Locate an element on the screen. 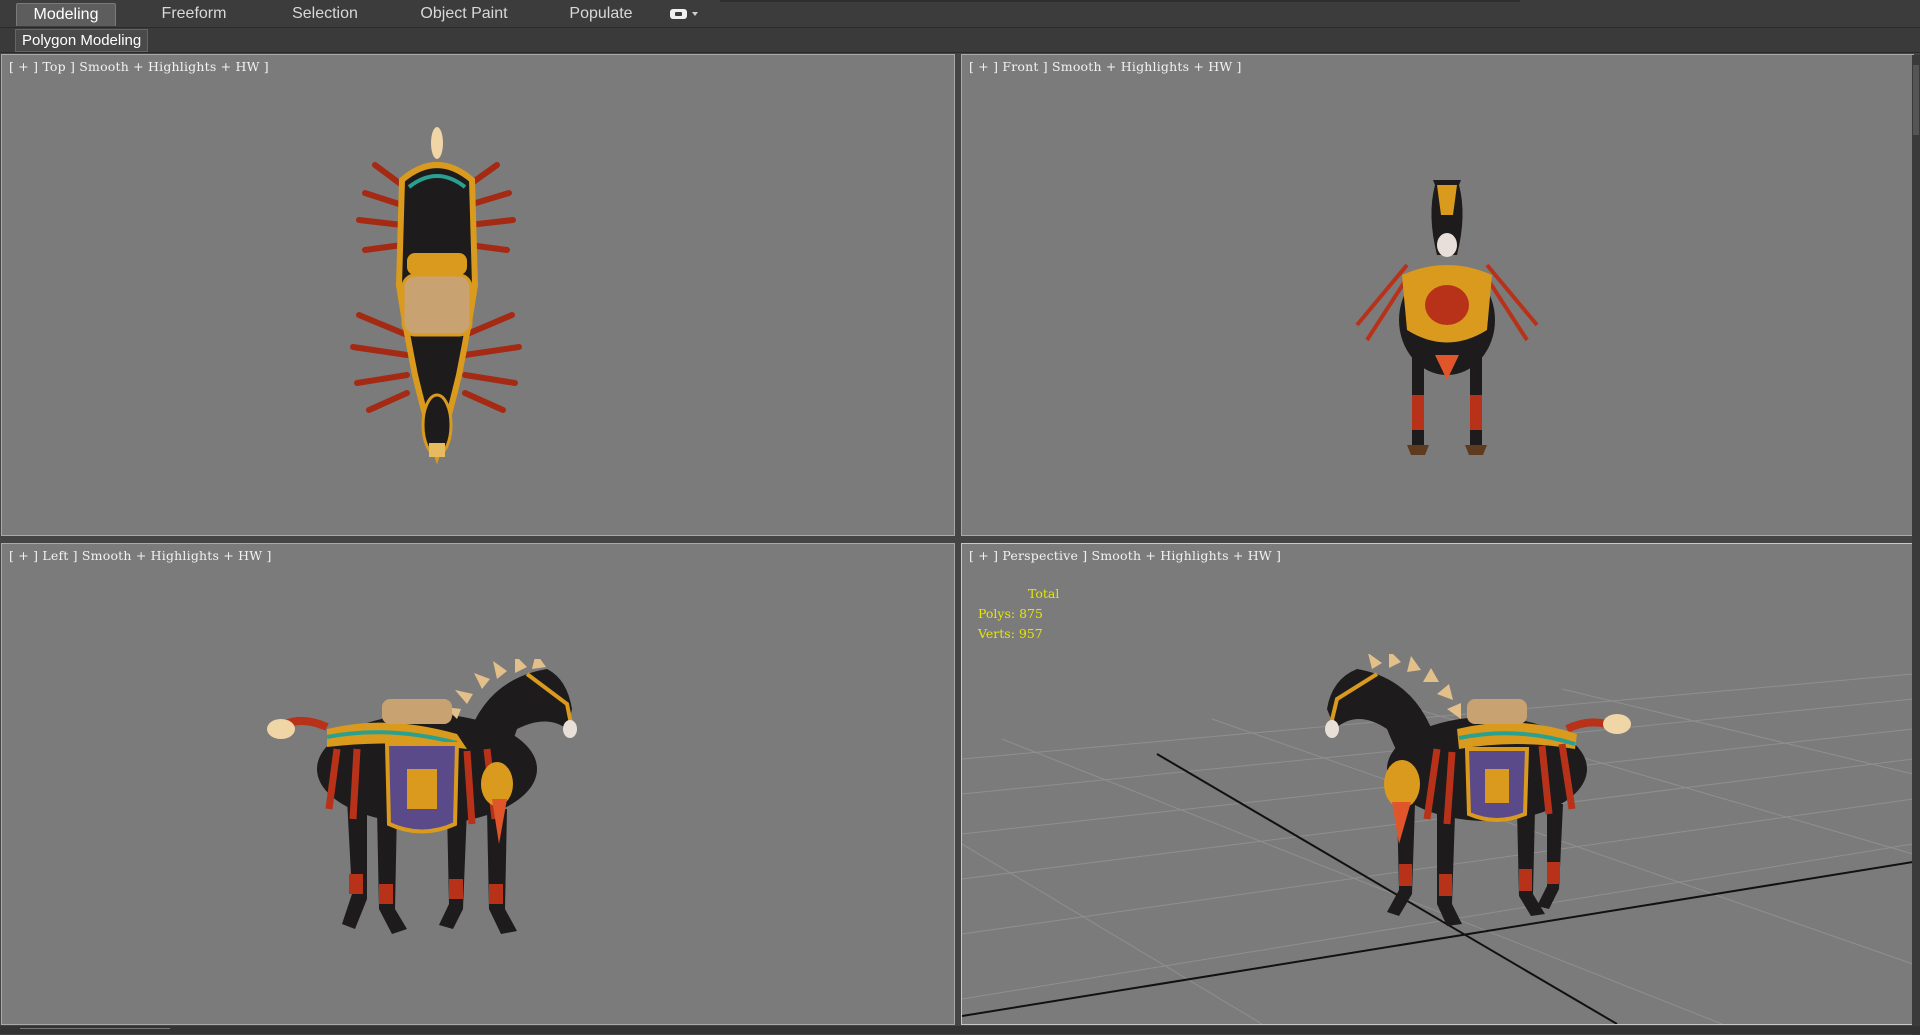  polygon-modeling-panel-button: Polygon Modeling is located at coordinates (82, 40).